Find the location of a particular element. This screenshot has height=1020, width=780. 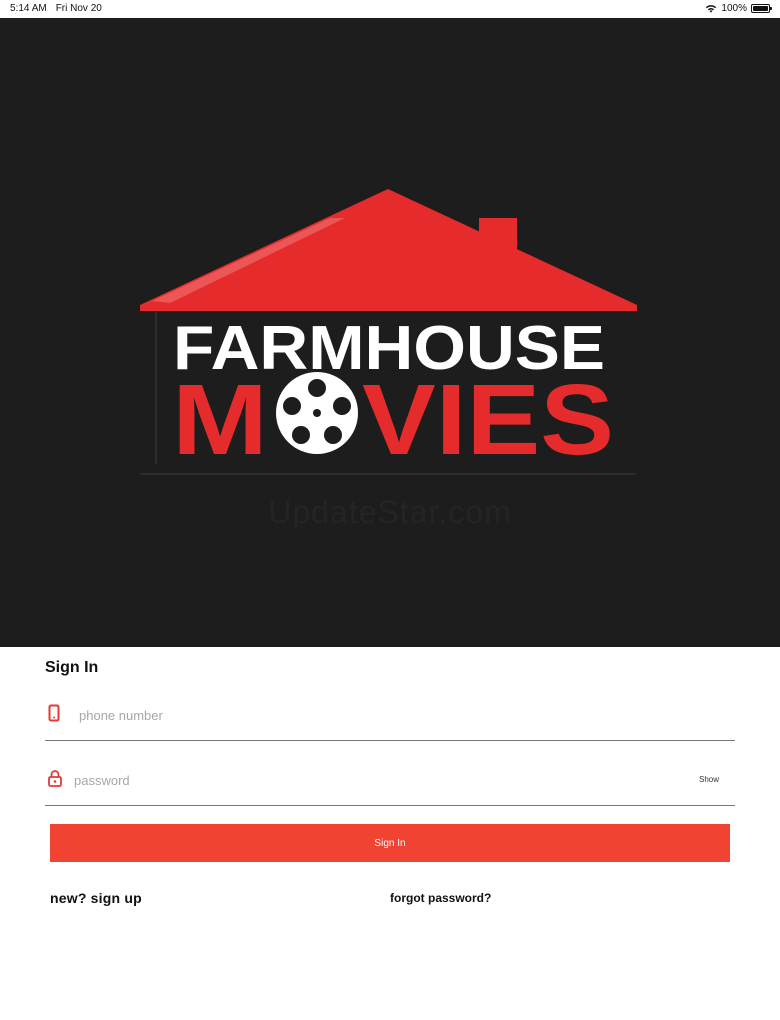

status-right: 100% is located at coordinates (738, 8).